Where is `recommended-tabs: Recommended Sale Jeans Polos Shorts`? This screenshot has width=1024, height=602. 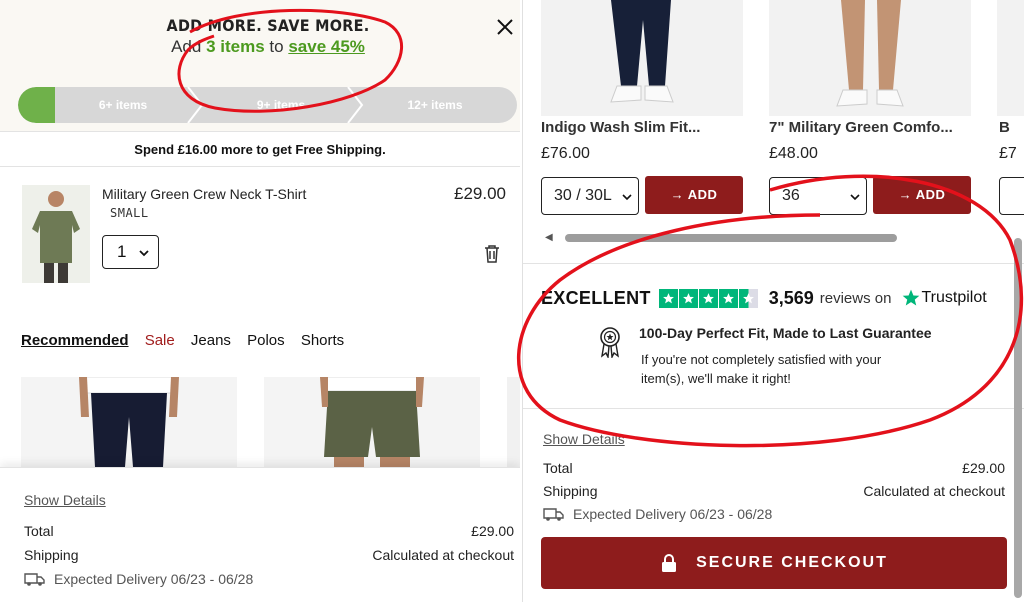
recommended-tabs: Recommended Sale Jeans Polos Shorts is located at coordinates (188, 342).